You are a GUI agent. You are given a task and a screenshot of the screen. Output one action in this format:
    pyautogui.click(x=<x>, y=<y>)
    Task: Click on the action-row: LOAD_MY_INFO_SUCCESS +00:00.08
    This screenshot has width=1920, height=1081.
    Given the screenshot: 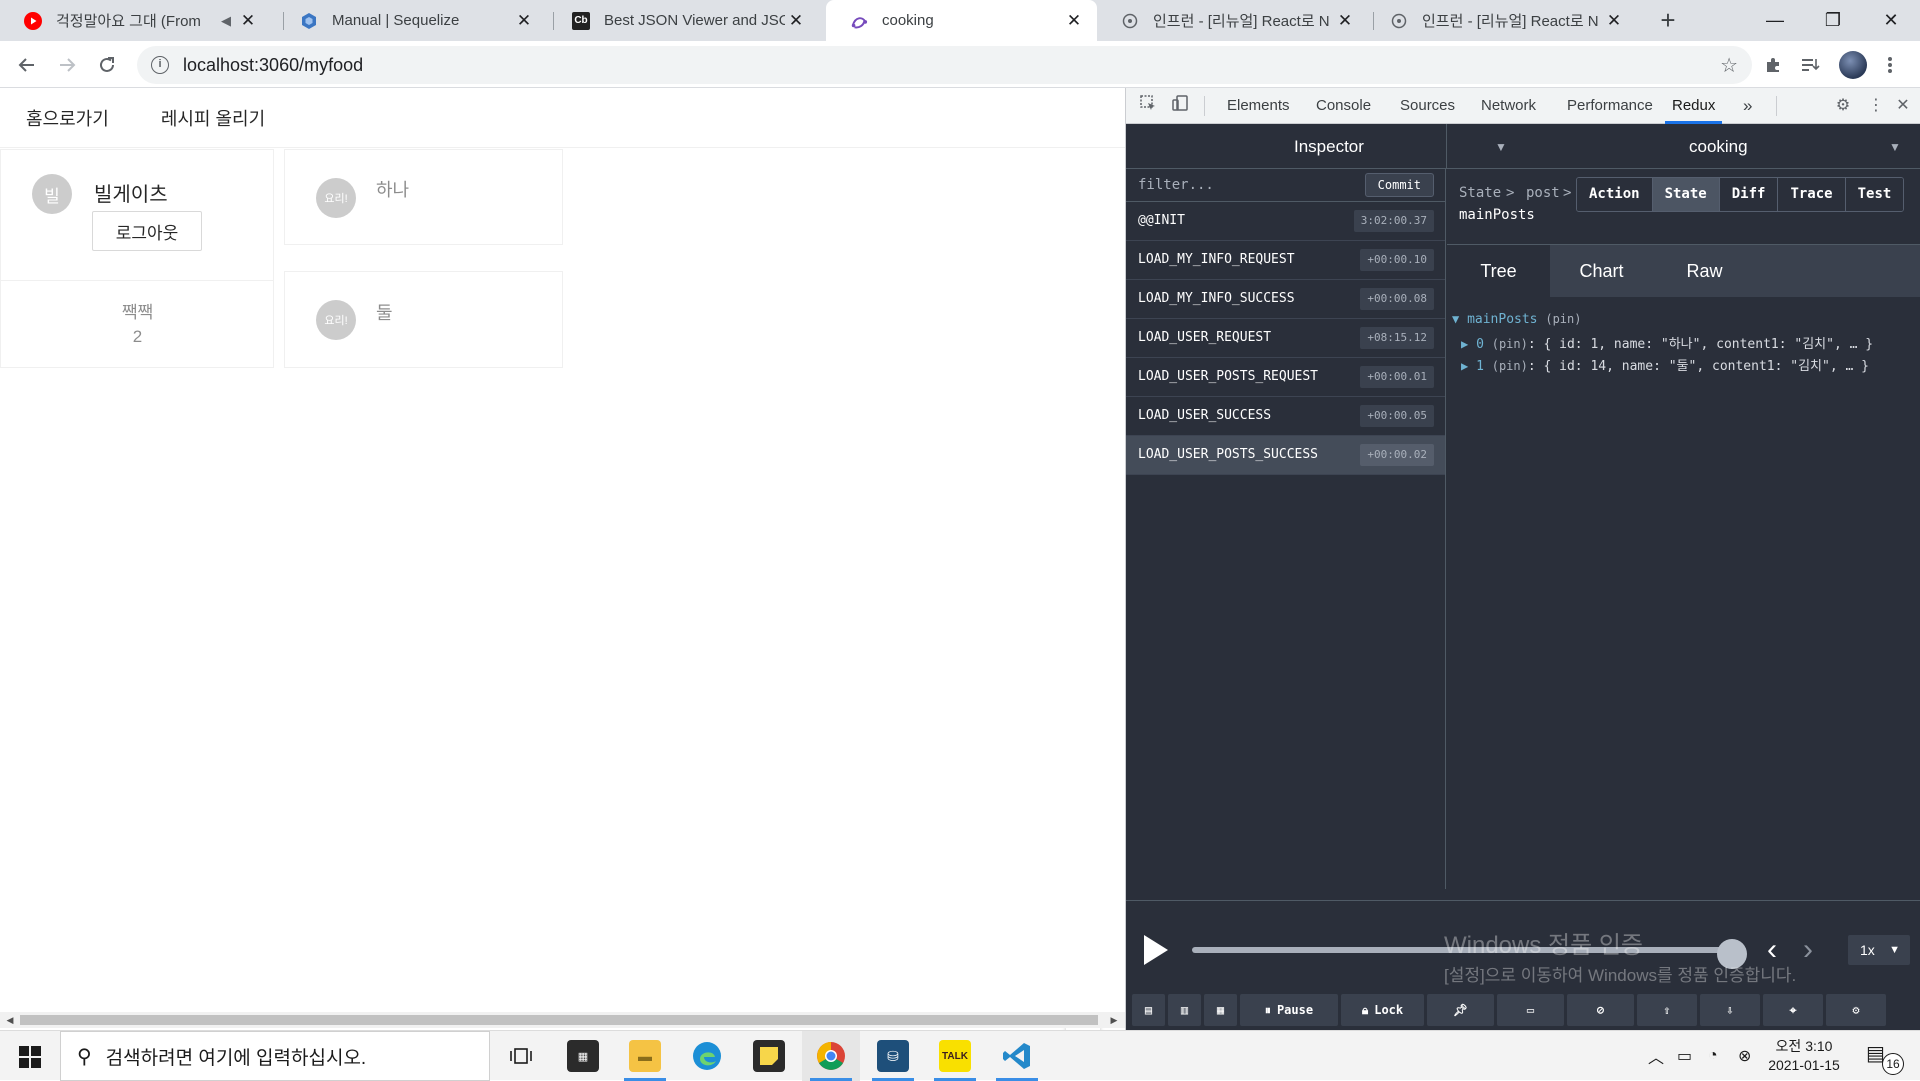 What is the action you would take?
    pyautogui.click(x=1285, y=299)
    